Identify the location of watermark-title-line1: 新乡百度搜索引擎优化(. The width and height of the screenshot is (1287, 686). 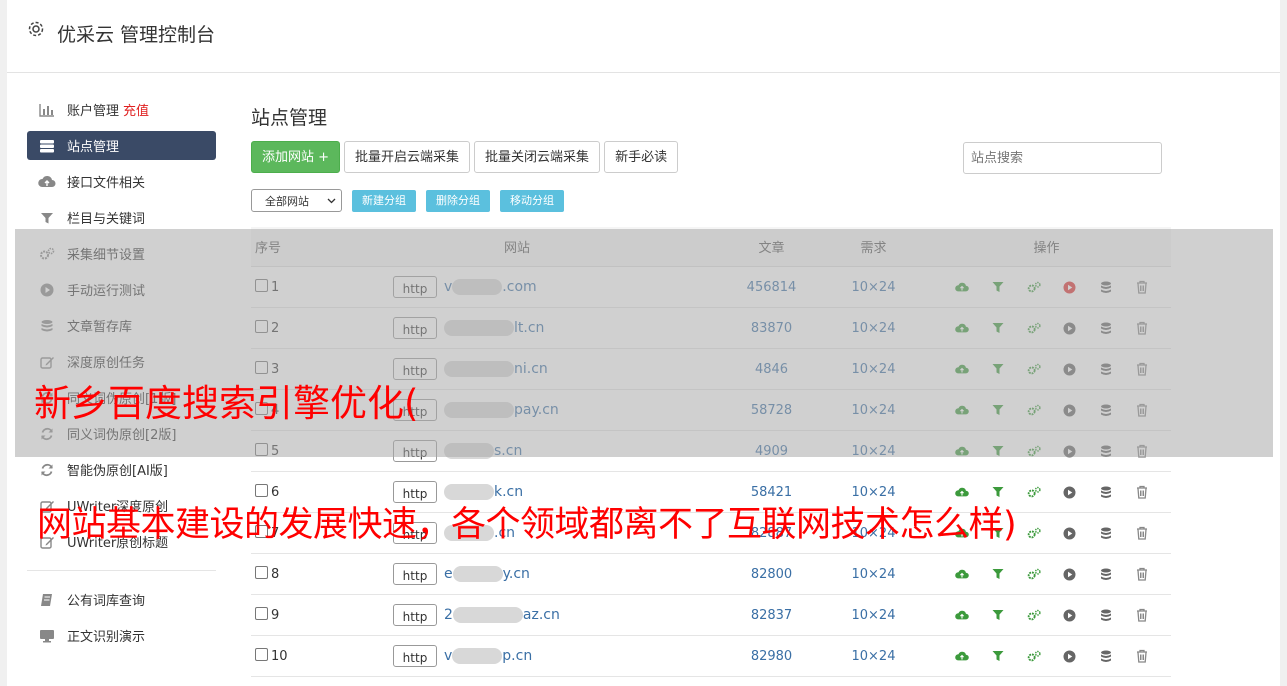
(226, 403).